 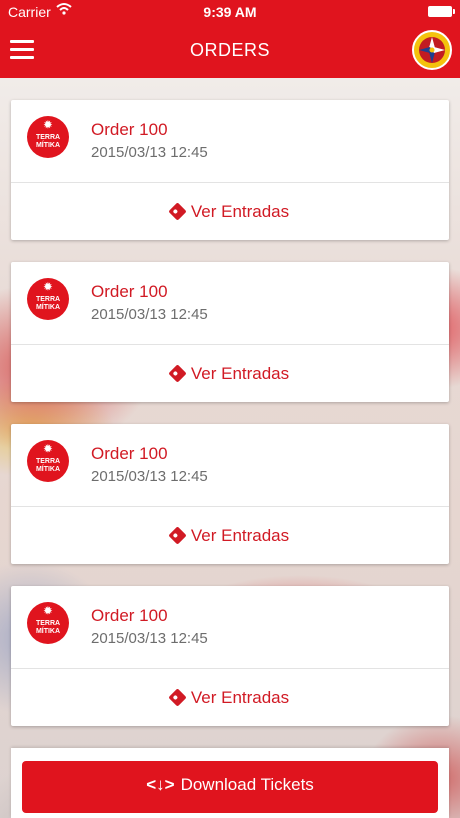 I want to click on navigation-bar: ORDERS, so click(x=230, y=51).